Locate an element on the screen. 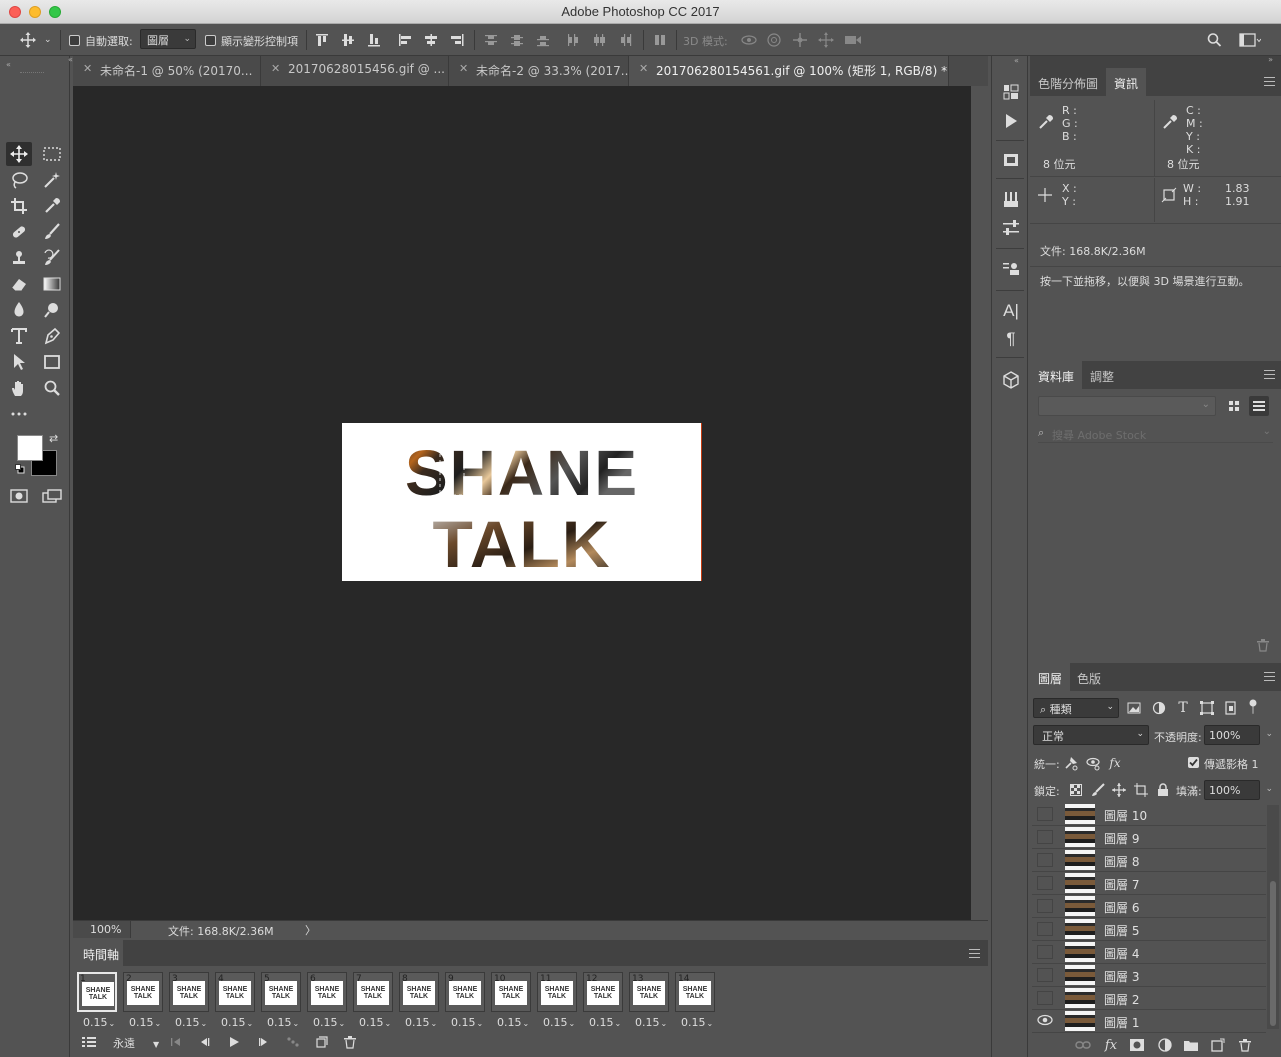  eraser-tool is located at coordinates (19, 284).